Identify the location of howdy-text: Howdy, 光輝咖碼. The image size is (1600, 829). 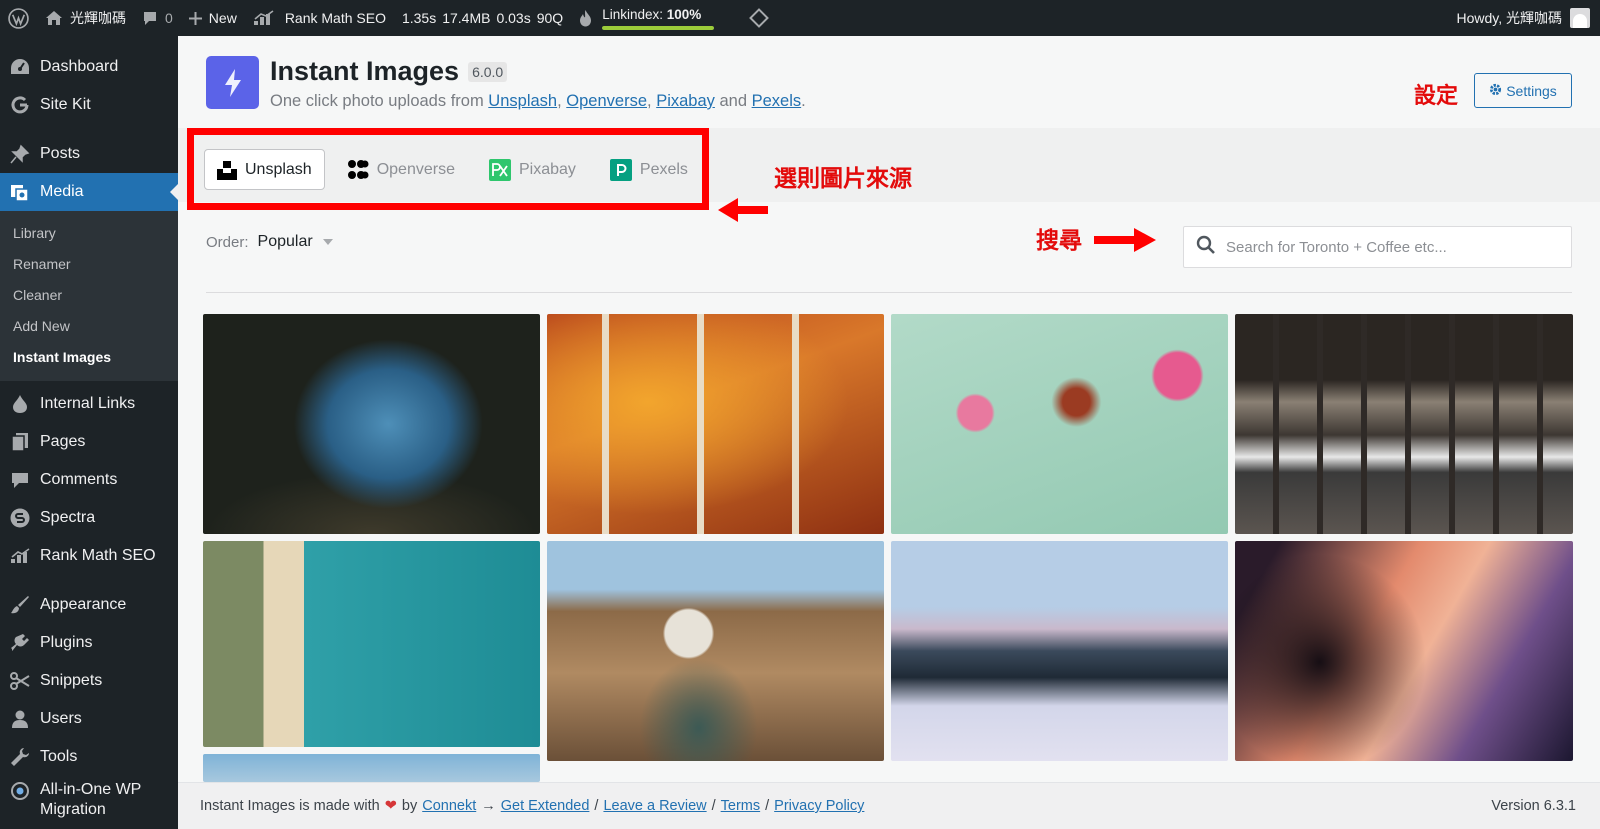
(1509, 18).